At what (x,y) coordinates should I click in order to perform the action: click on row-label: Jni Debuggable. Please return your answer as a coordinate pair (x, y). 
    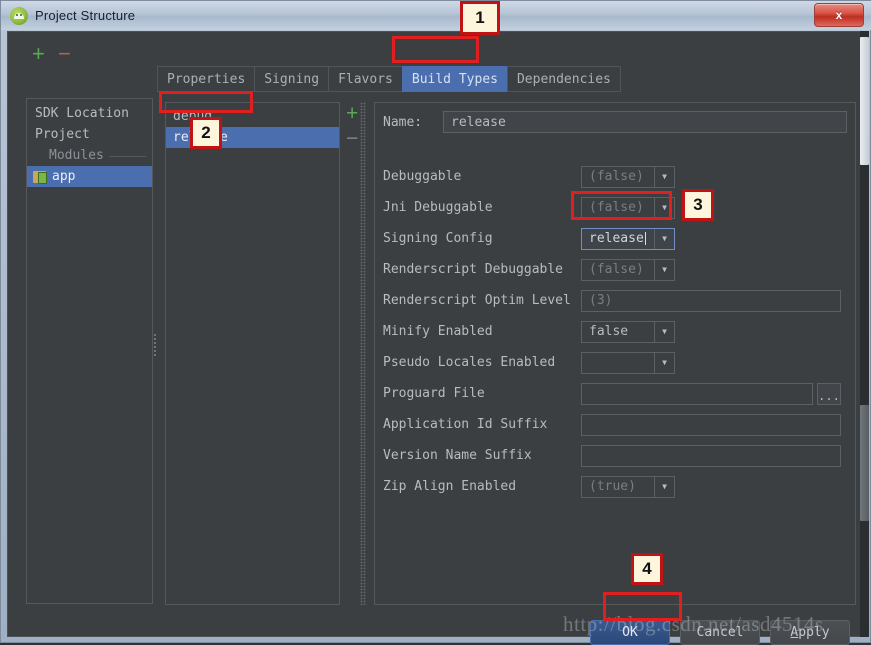
    Looking at the image, I should click on (438, 207).